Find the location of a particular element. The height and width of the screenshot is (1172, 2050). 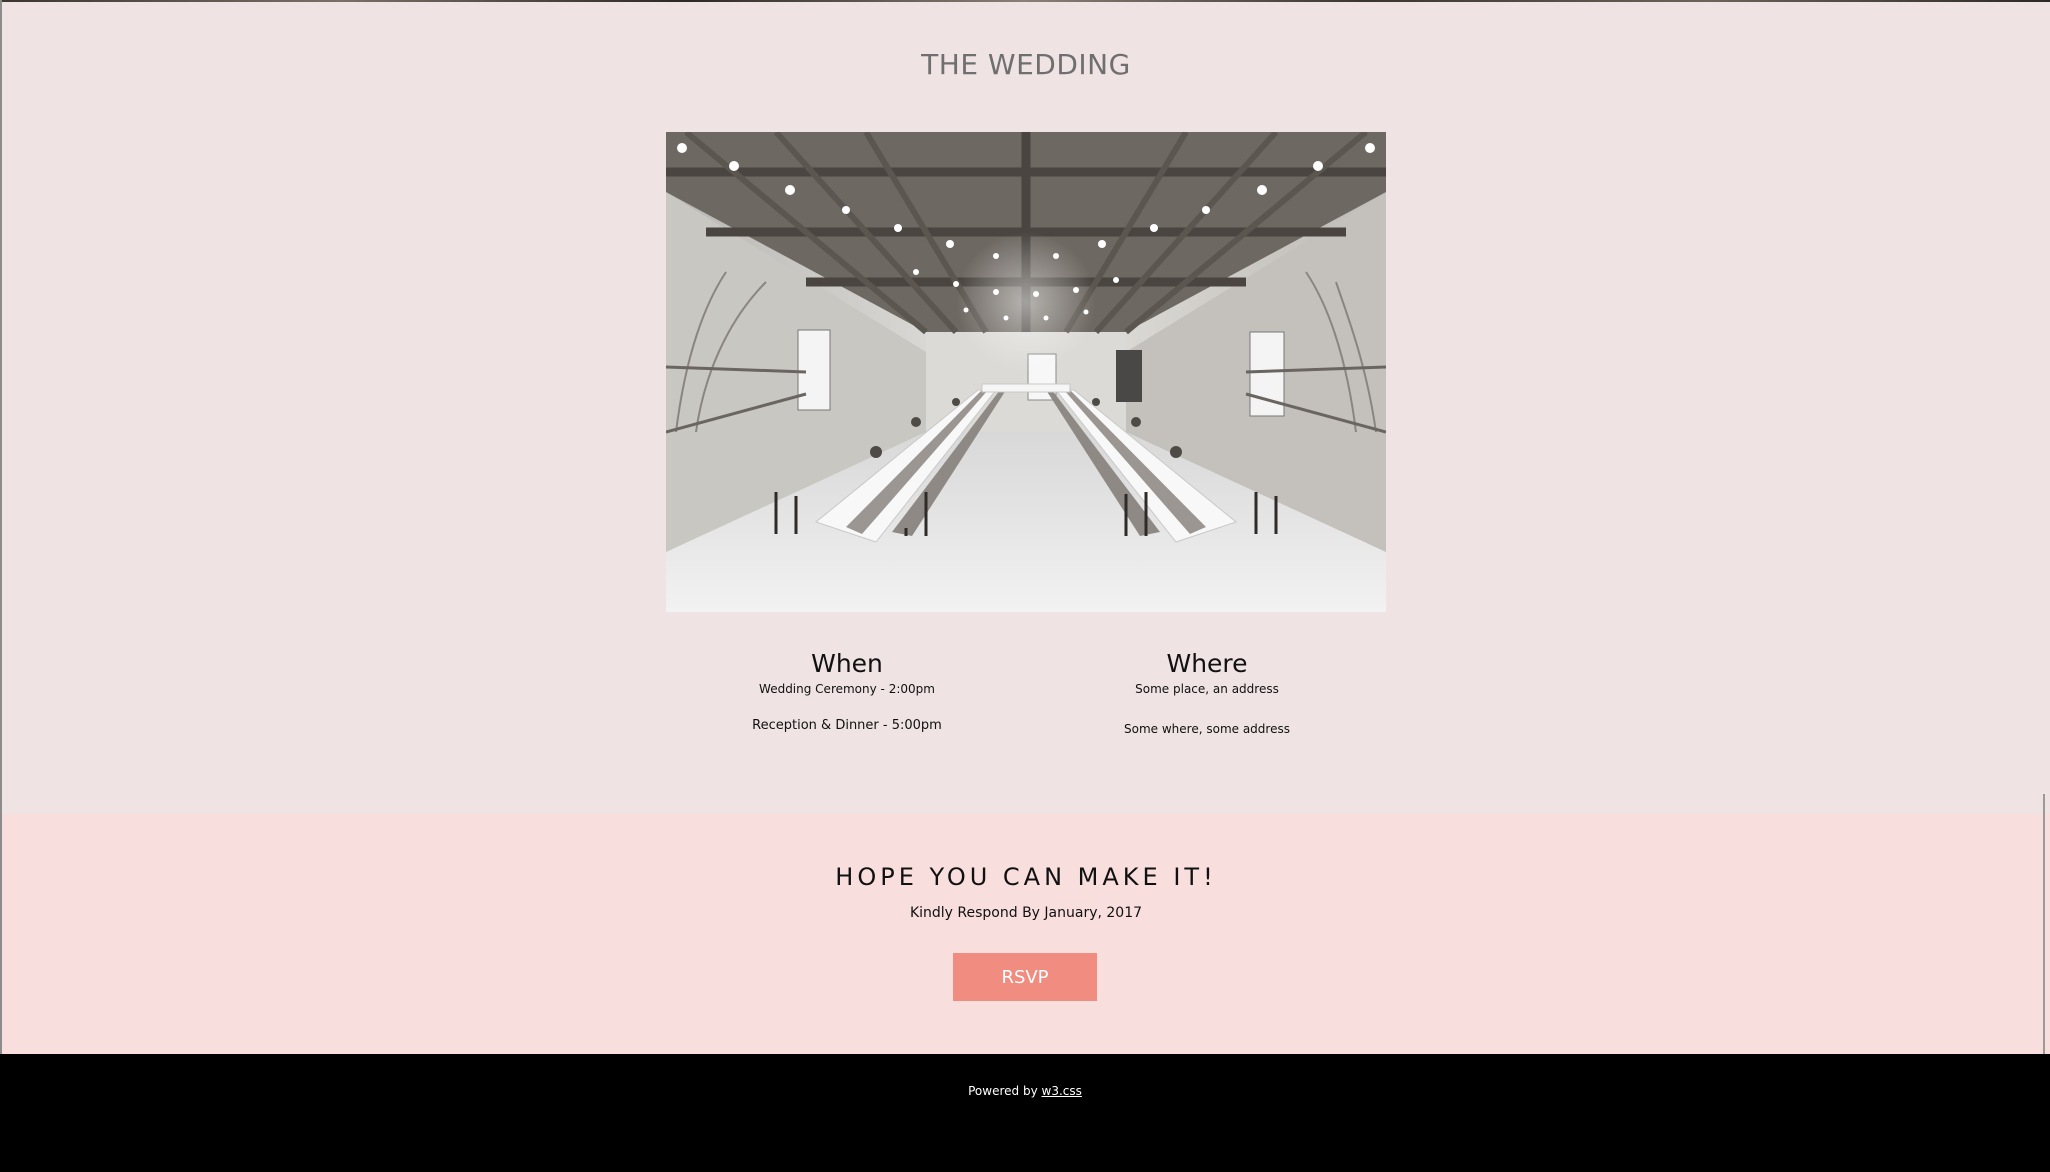

section-title: THE WEDDING is located at coordinates (1026, 64).